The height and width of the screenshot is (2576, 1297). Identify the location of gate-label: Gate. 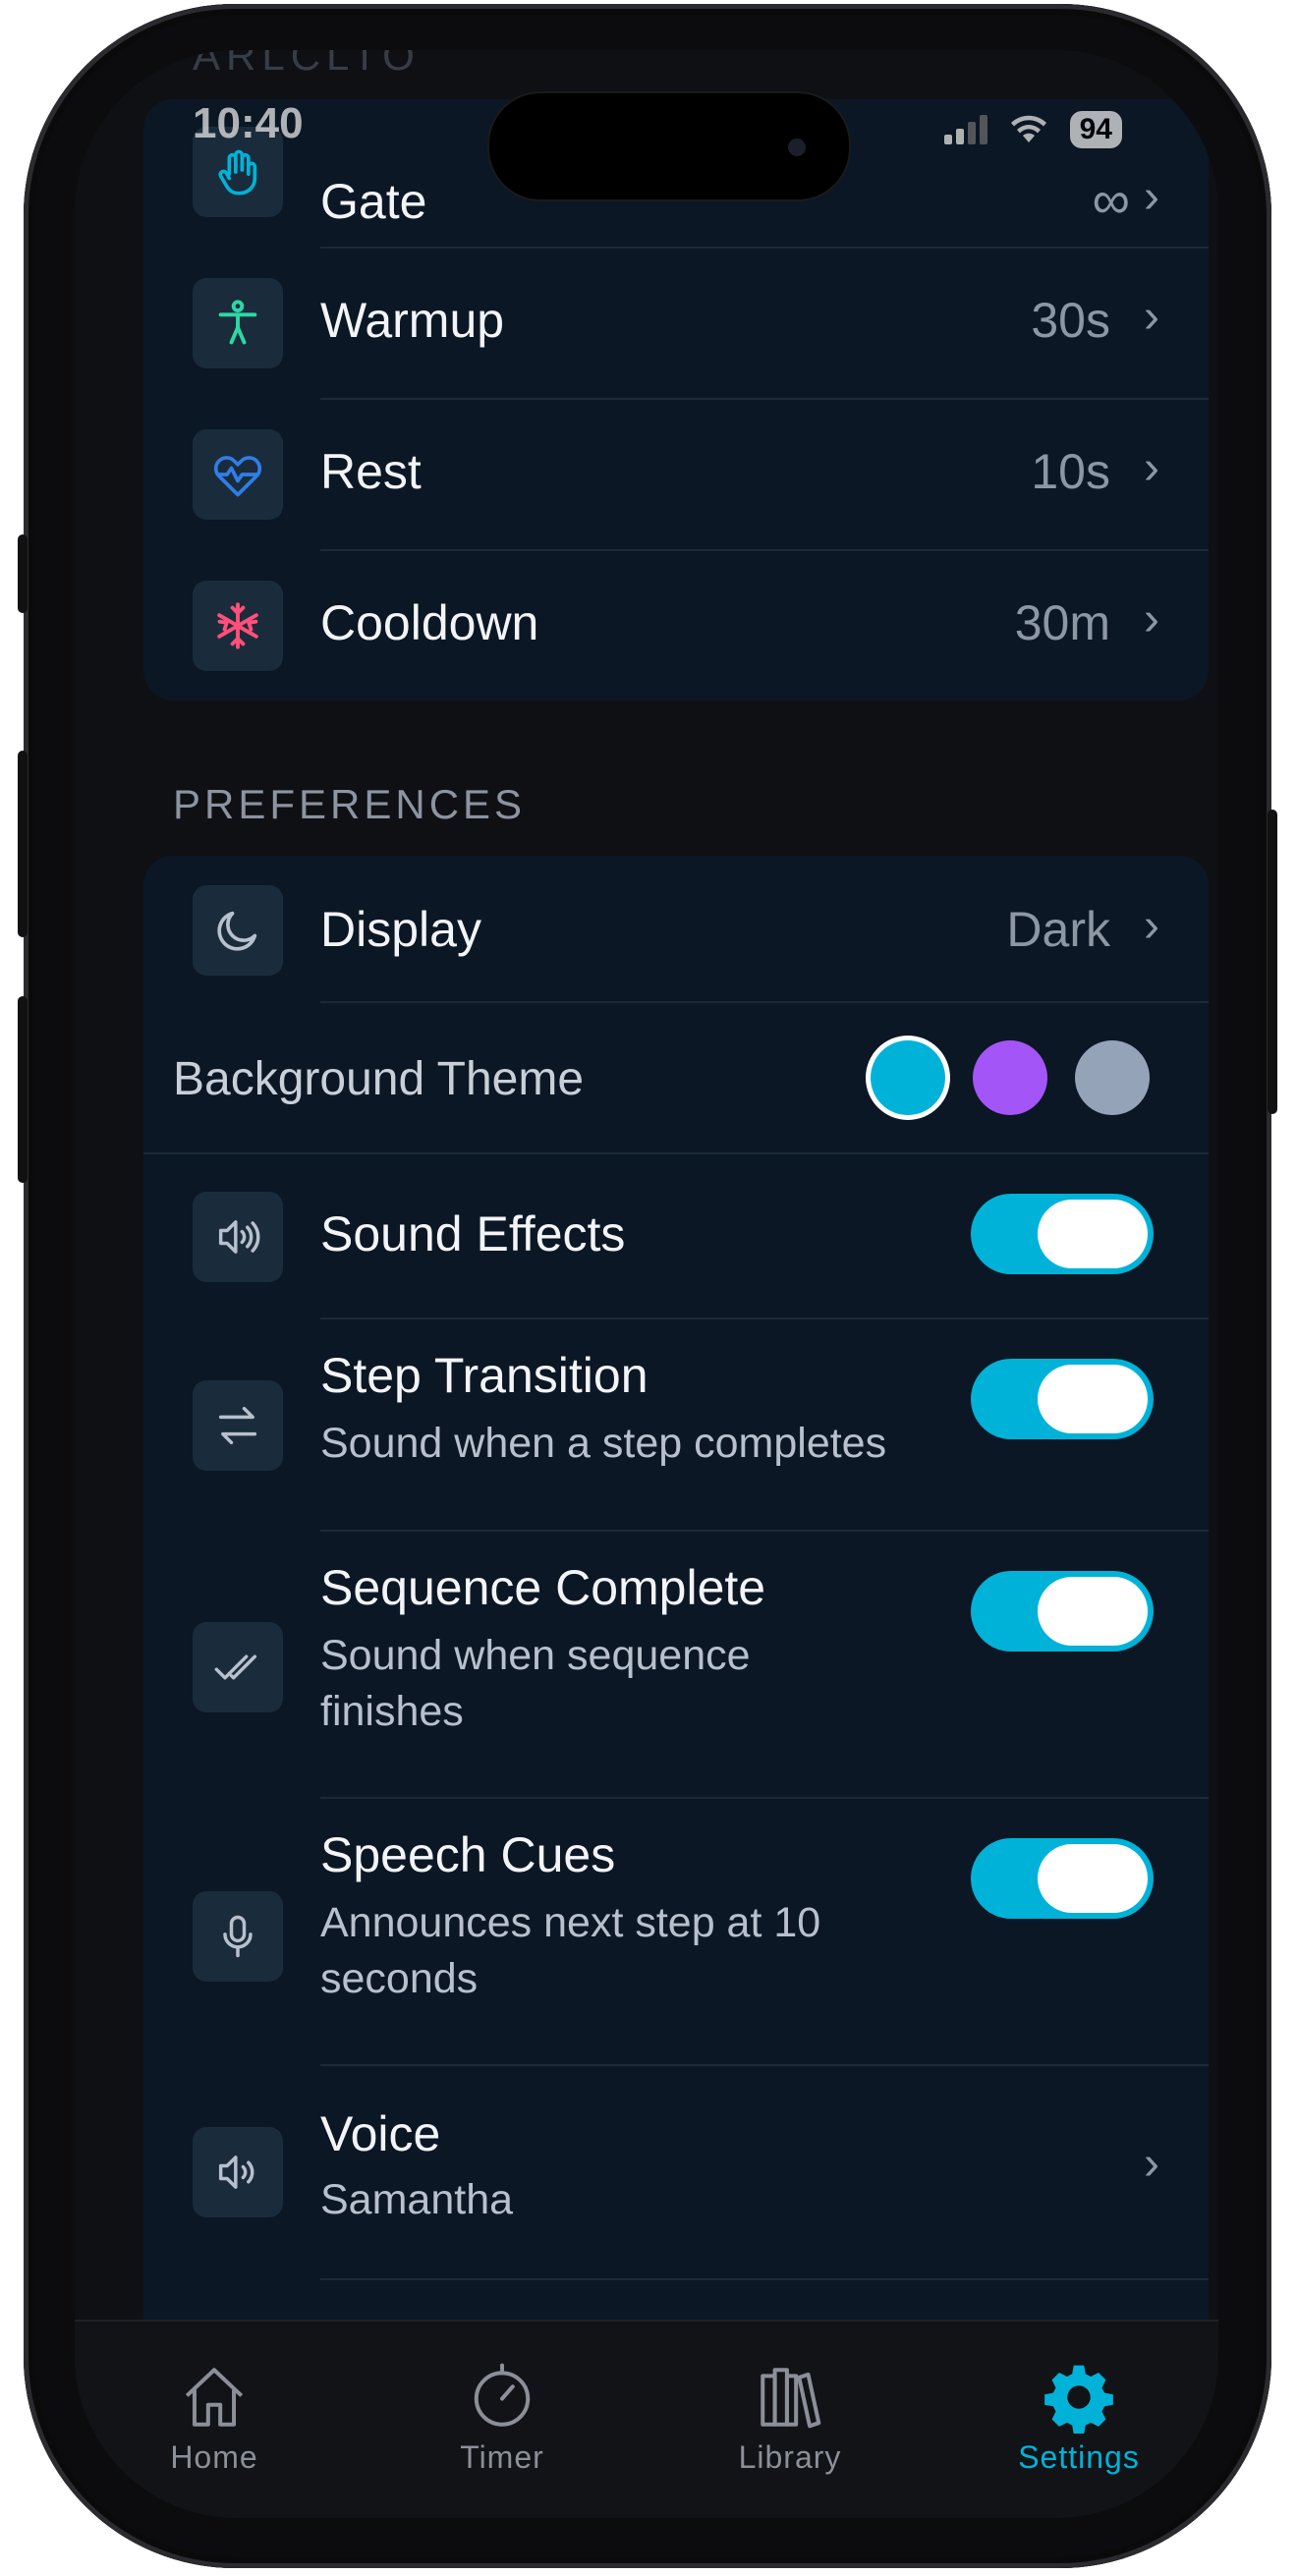
(373, 201).